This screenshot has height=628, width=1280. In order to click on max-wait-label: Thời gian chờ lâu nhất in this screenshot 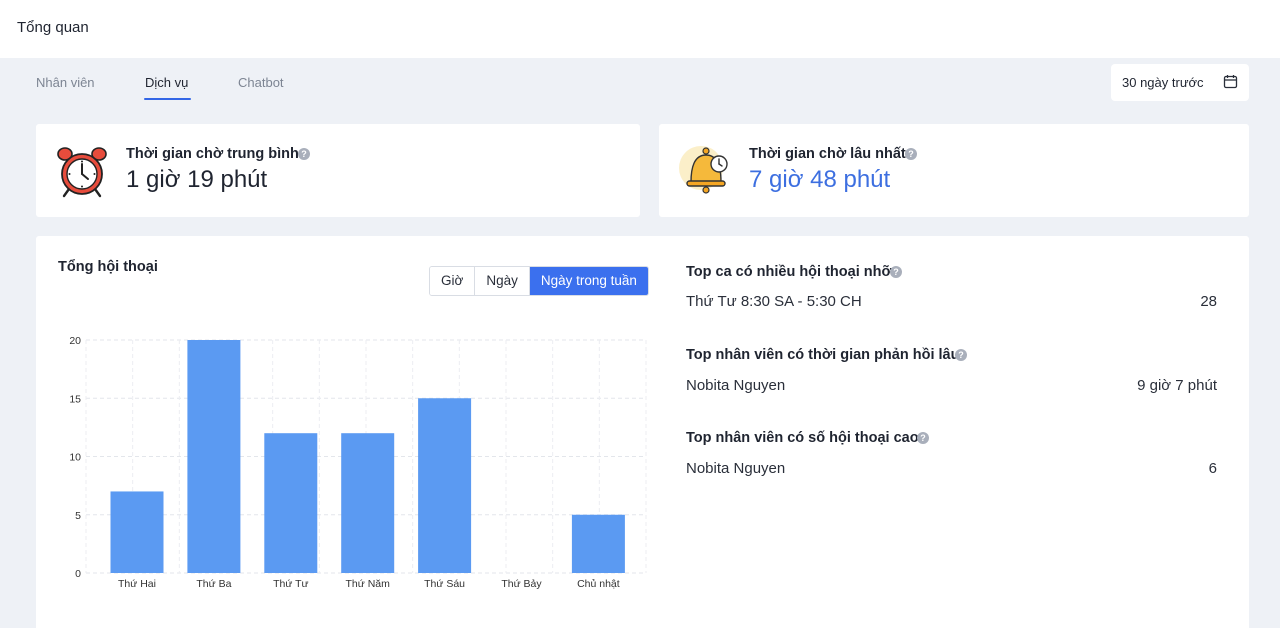, I will do `click(827, 154)`.